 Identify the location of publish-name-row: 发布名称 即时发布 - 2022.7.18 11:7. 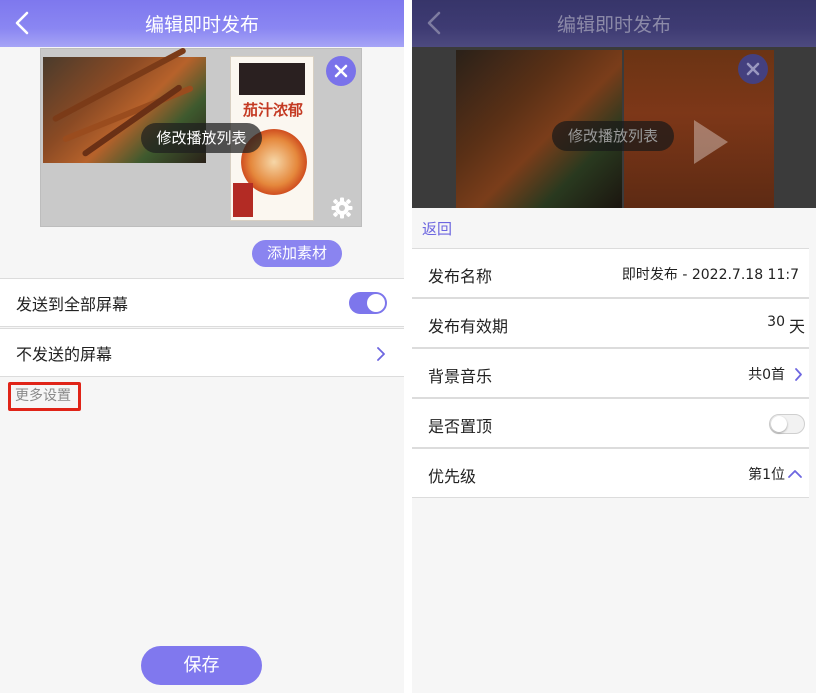
(610, 273).